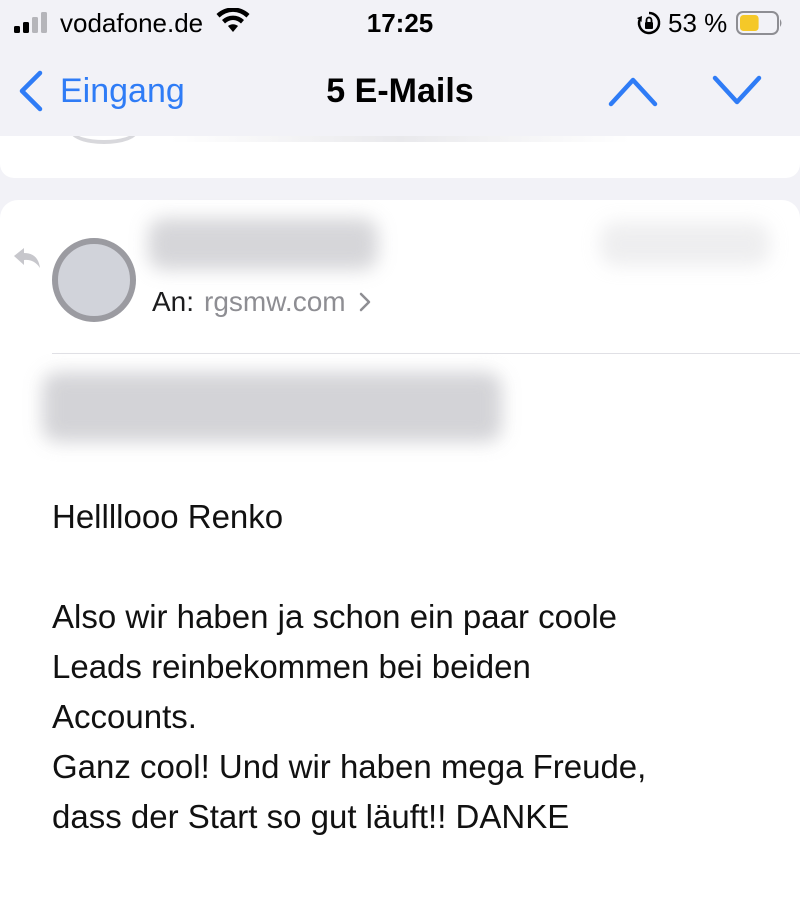 Image resolution: width=800 pixels, height=920 pixels. Describe the element at coordinates (685, 244) in the screenshot. I see `redacted-date` at that location.